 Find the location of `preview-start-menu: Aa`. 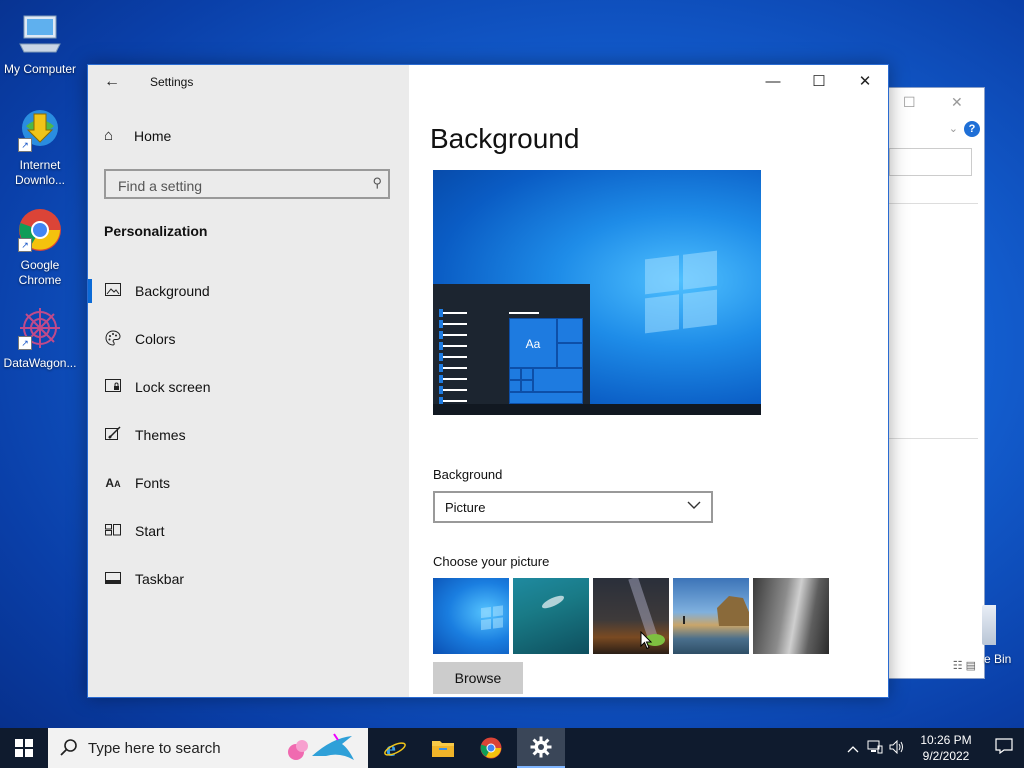

preview-start-menu: Aa is located at coordinates (511, 349).